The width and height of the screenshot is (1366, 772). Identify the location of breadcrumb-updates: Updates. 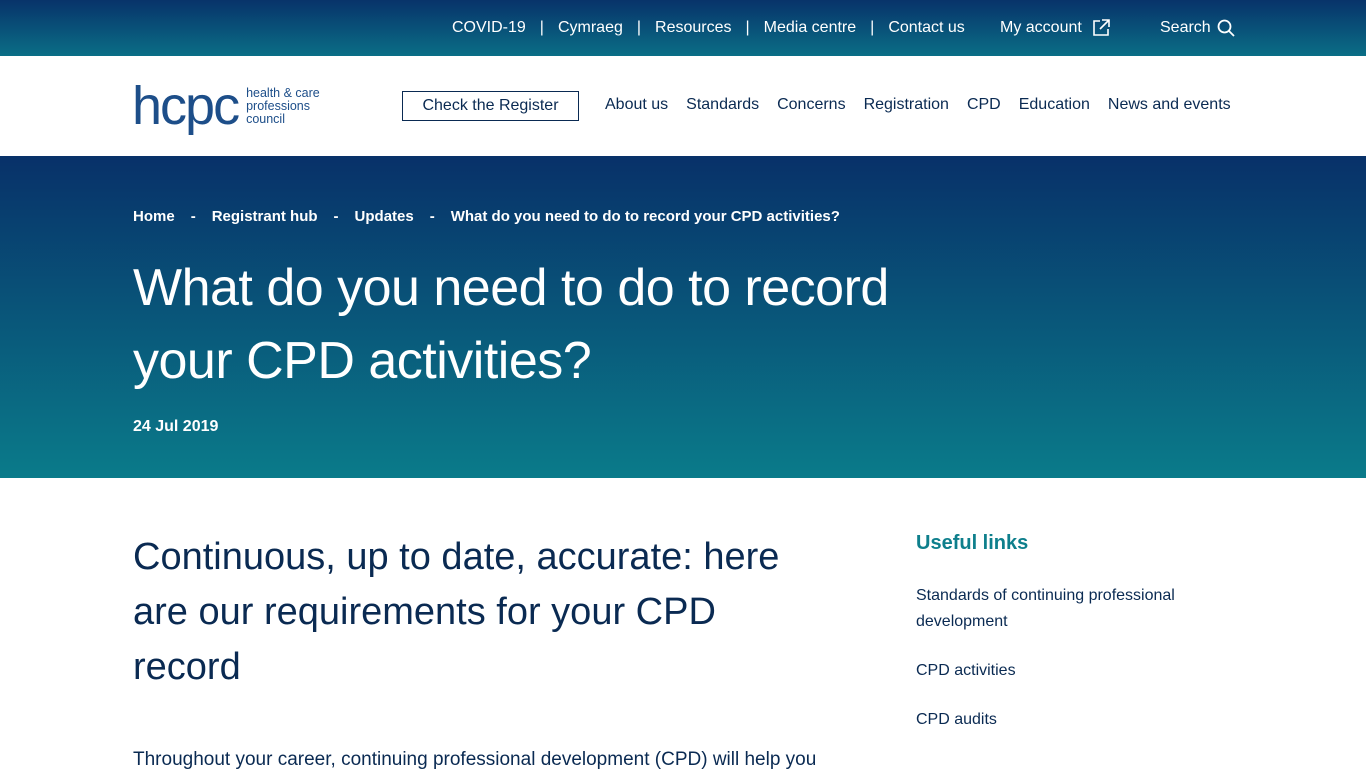
(384, 216).